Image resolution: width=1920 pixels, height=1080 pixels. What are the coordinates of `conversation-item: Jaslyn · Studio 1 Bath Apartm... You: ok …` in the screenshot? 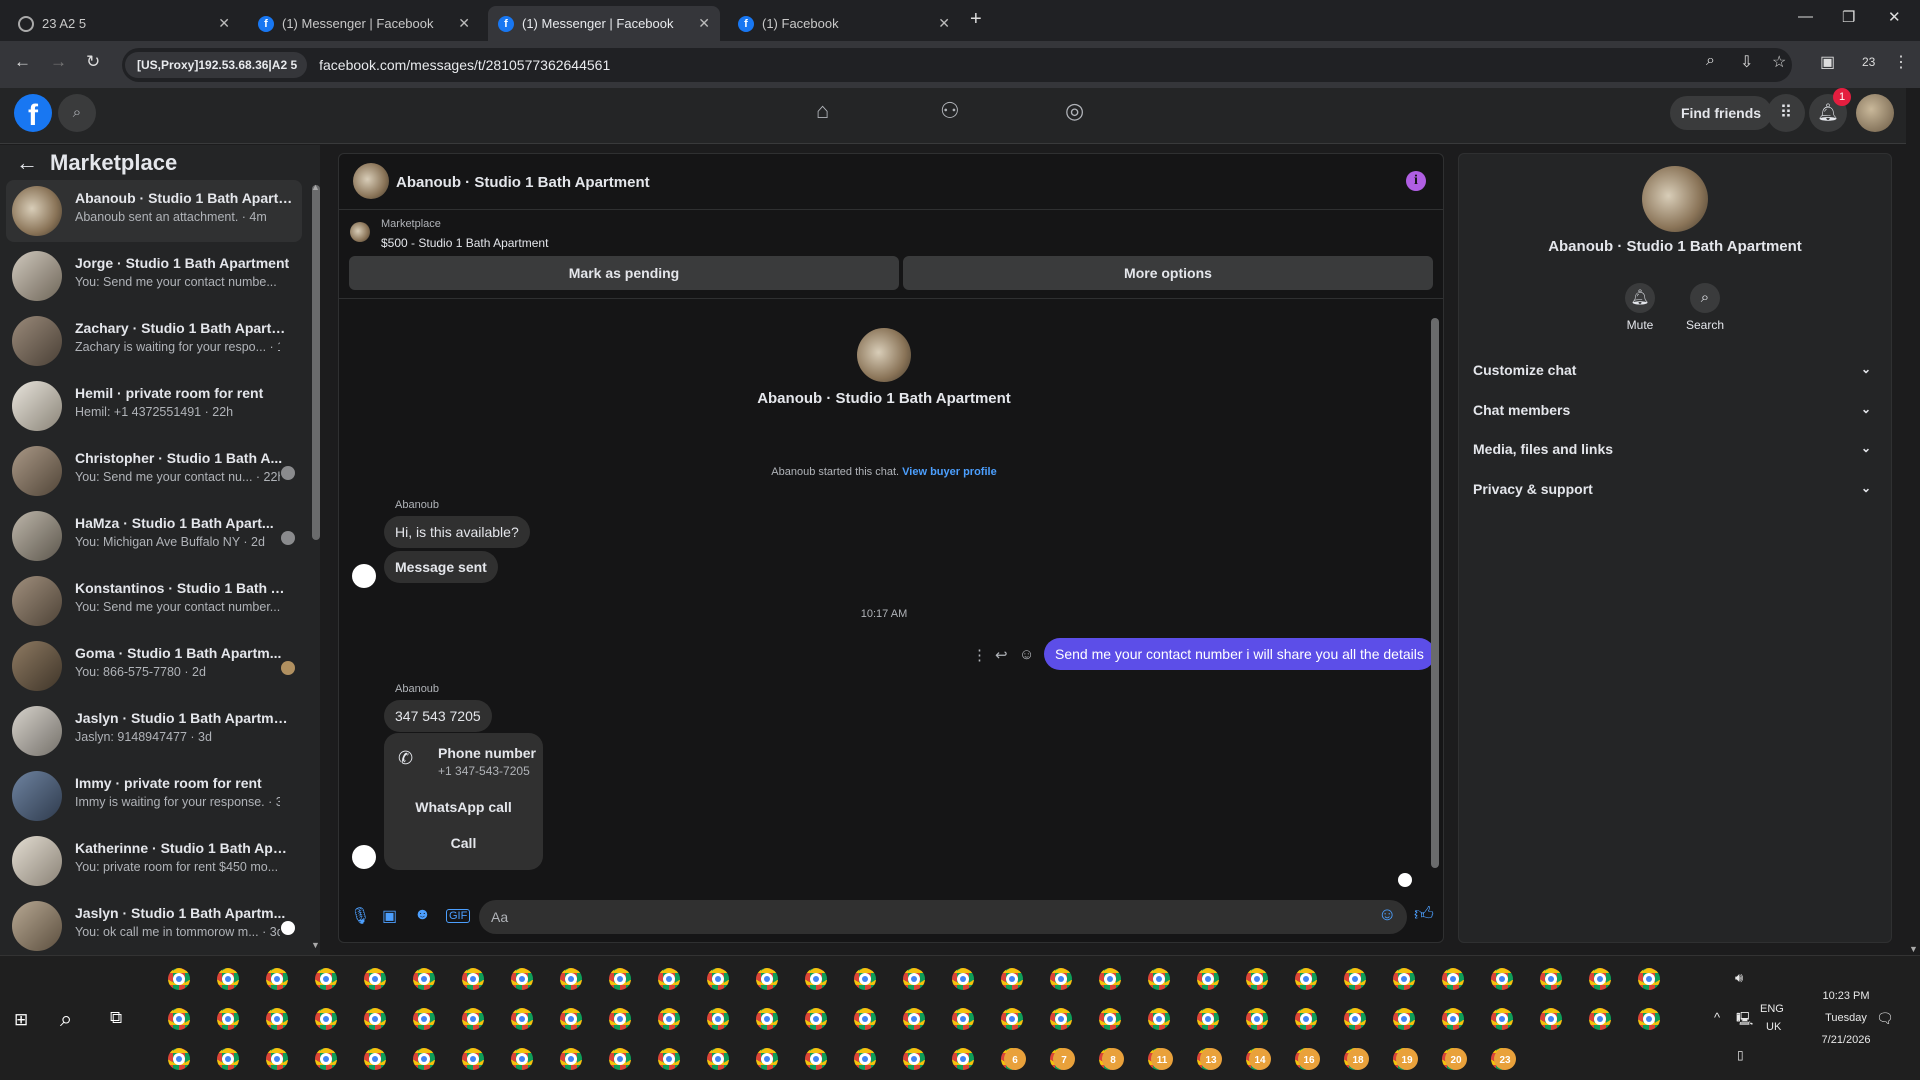 It's located at (154, 926).